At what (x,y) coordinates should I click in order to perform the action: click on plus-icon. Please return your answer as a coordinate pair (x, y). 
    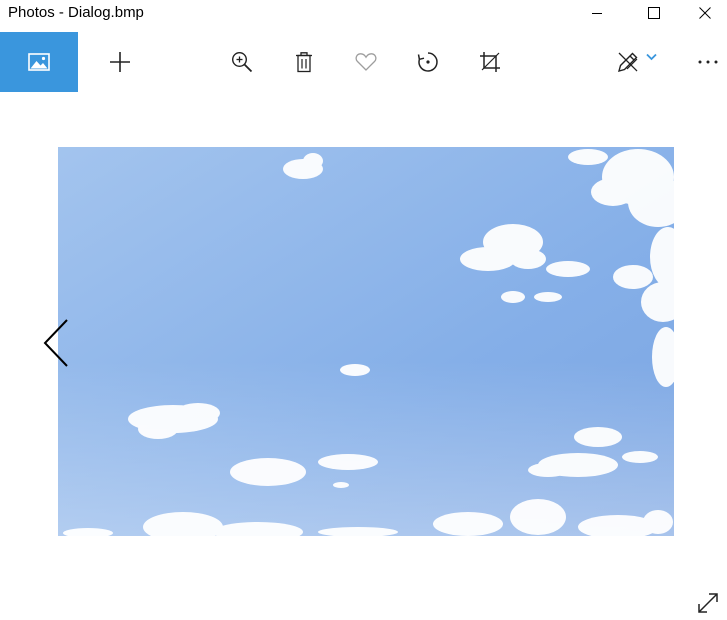
    Looking at the image, I should click on (120, 62).